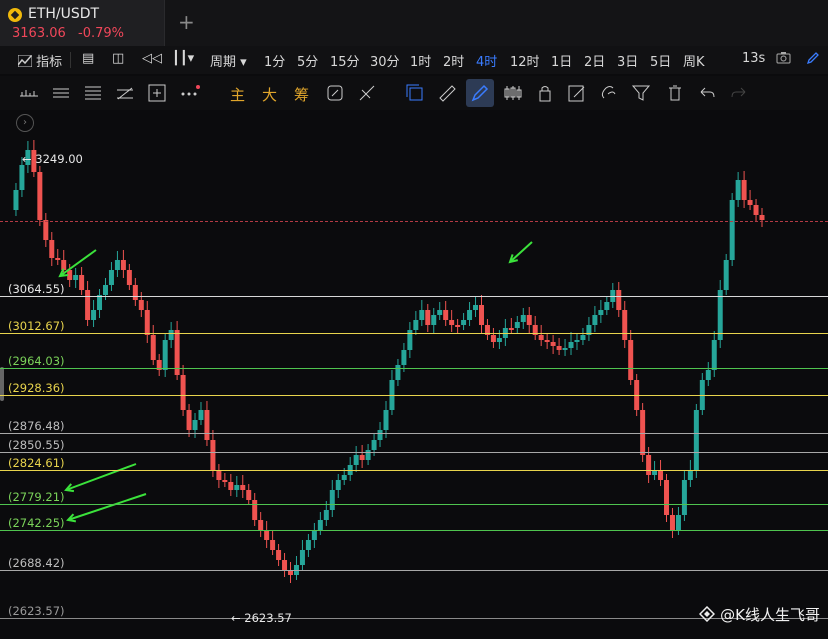 The image size is (828, 639). Describe the element at coordinates (118, 58) in the screenshot. I see `layout-icon: ◫` at that location.